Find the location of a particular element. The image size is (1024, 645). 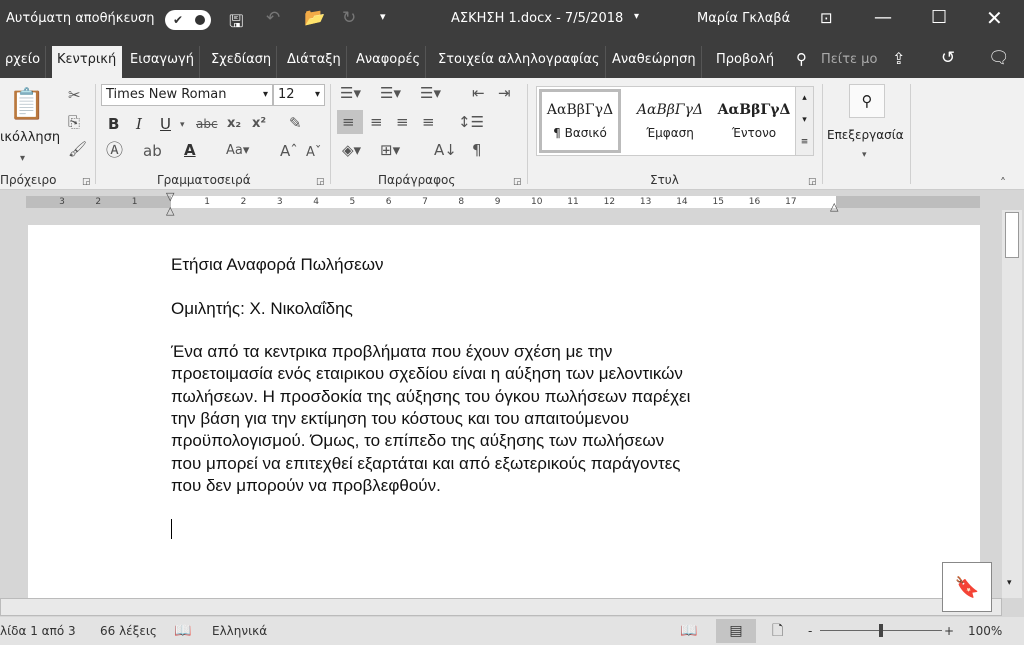

style-emphasis: ΑαΒβΓγΔ Έμφαση is located at coordinates (670, 121).